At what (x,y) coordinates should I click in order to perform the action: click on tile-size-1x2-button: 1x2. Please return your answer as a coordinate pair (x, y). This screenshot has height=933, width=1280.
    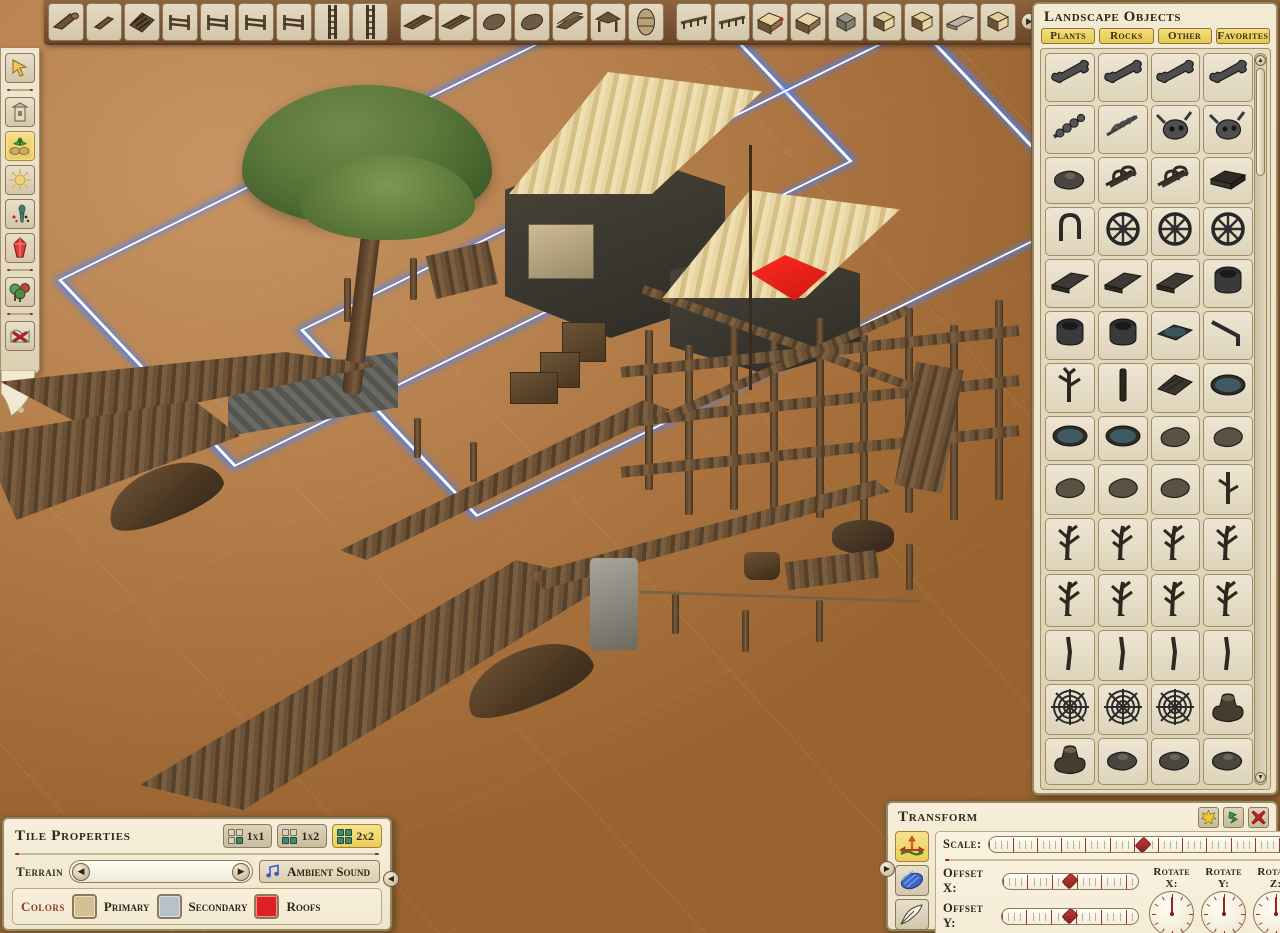
    Looking at the image, I should click on (302, 836).